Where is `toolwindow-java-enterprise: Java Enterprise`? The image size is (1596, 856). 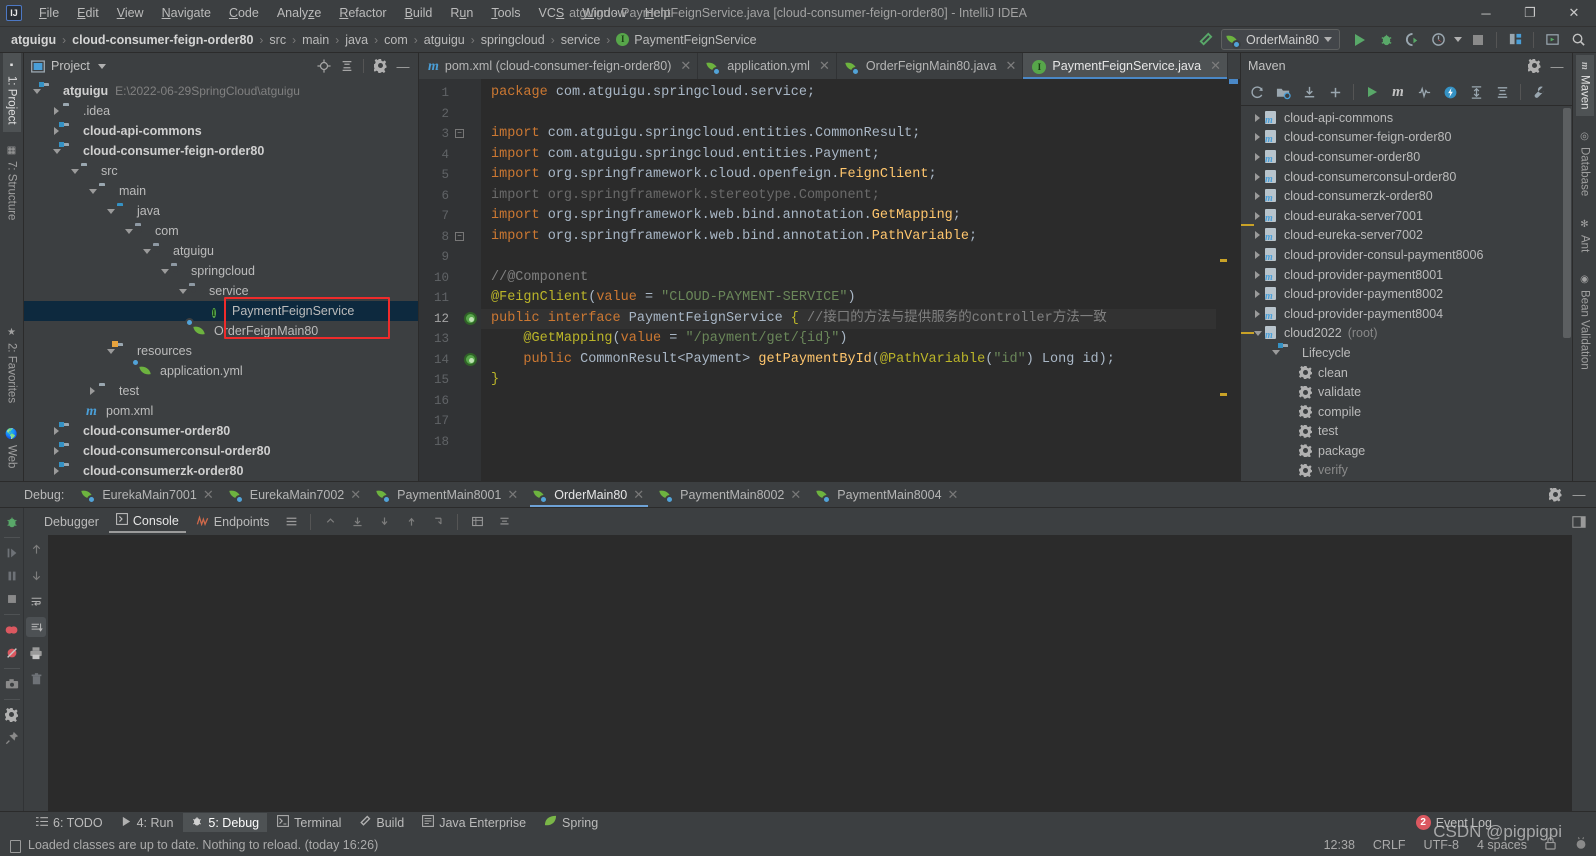 toolwindow-java-enterprise: Java Enterprise is located at coordinates (474, 822).